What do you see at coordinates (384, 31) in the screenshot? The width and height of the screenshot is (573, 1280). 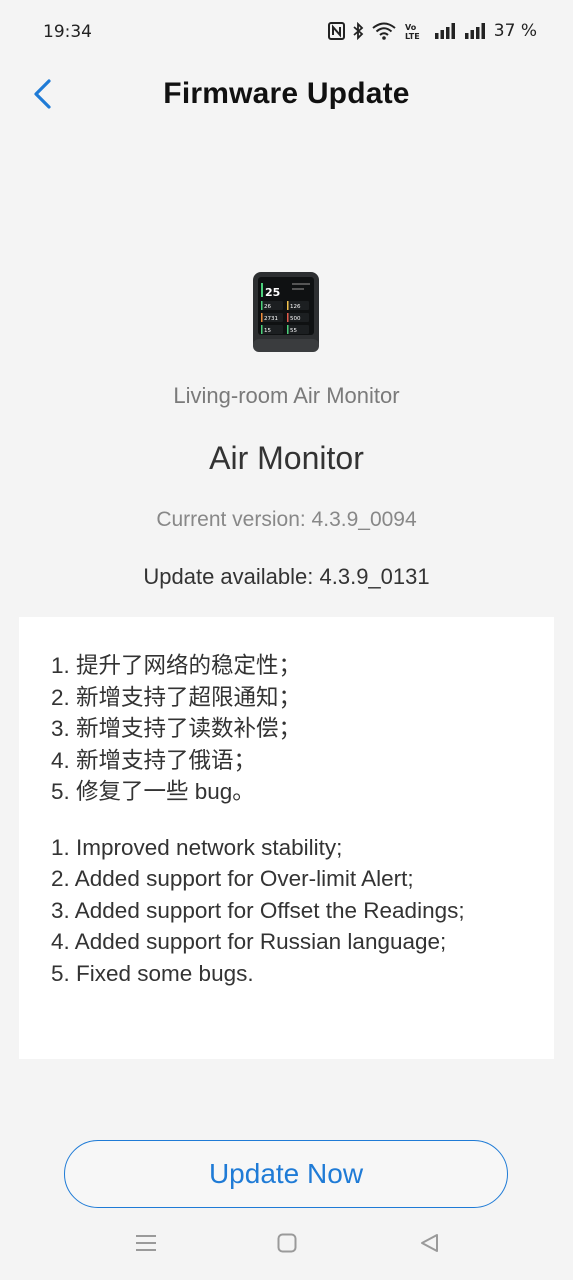 I see `wifi-icon` at bounding box center [384, 31].